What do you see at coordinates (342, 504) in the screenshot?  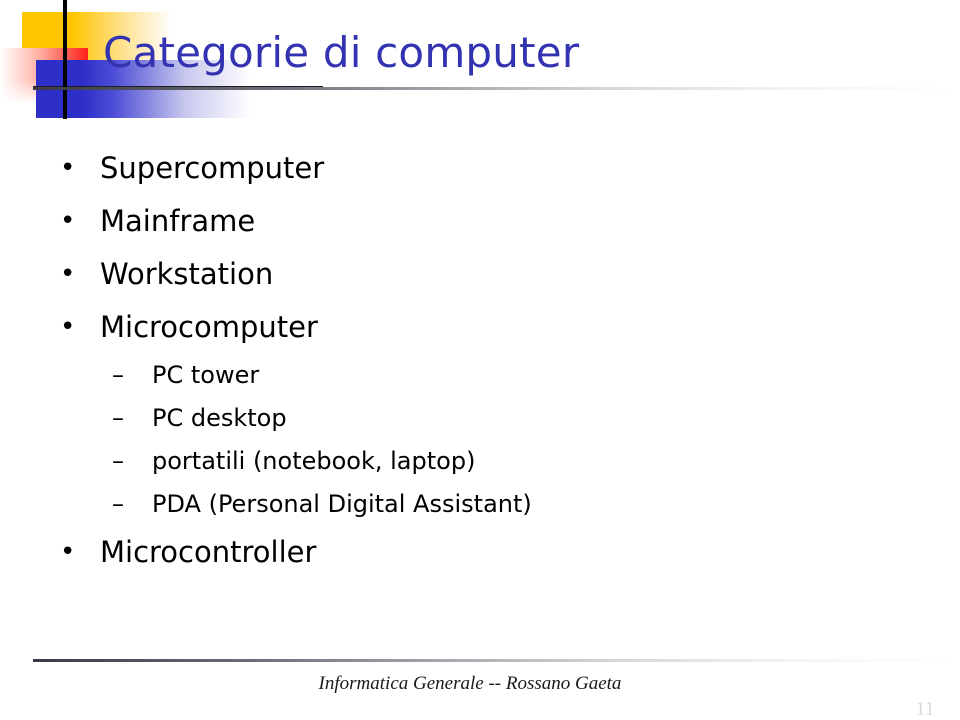 I see `sub-bullet-label: PDA (Personal Digital Assistant)` at bounding box center [342, 504].